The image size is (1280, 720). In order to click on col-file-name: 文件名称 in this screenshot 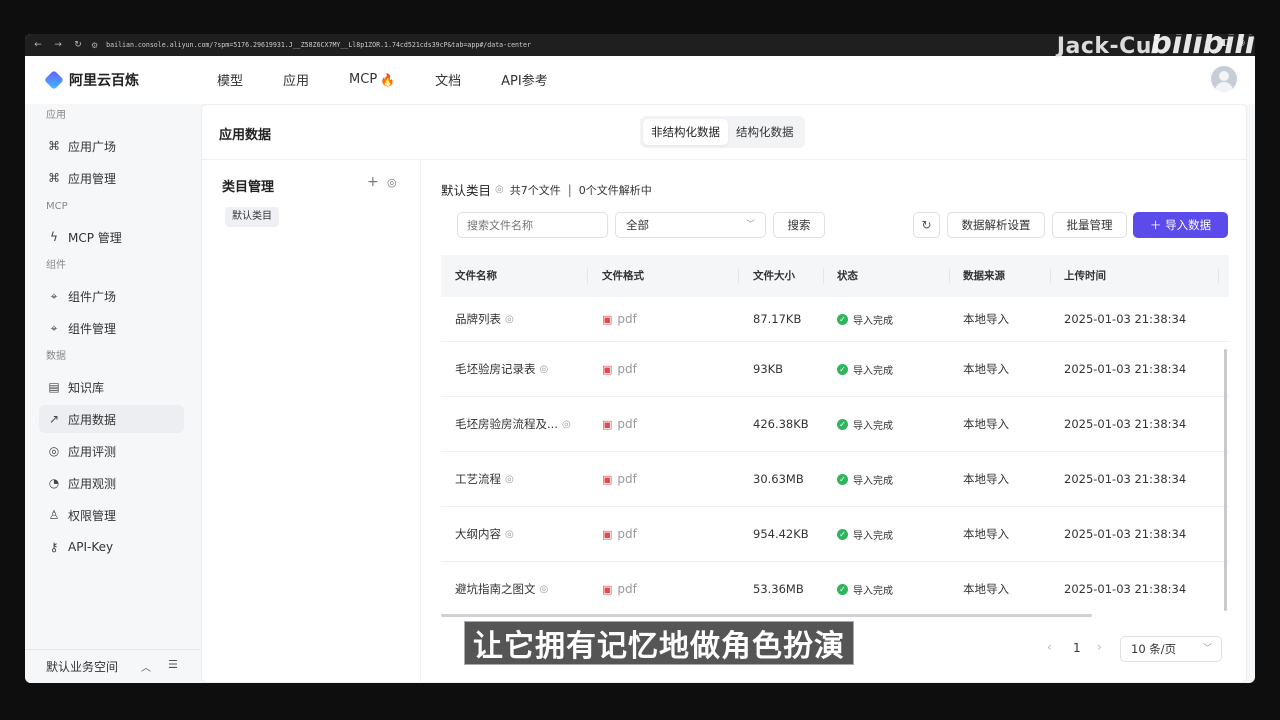, I will do `click(476, 276)`.